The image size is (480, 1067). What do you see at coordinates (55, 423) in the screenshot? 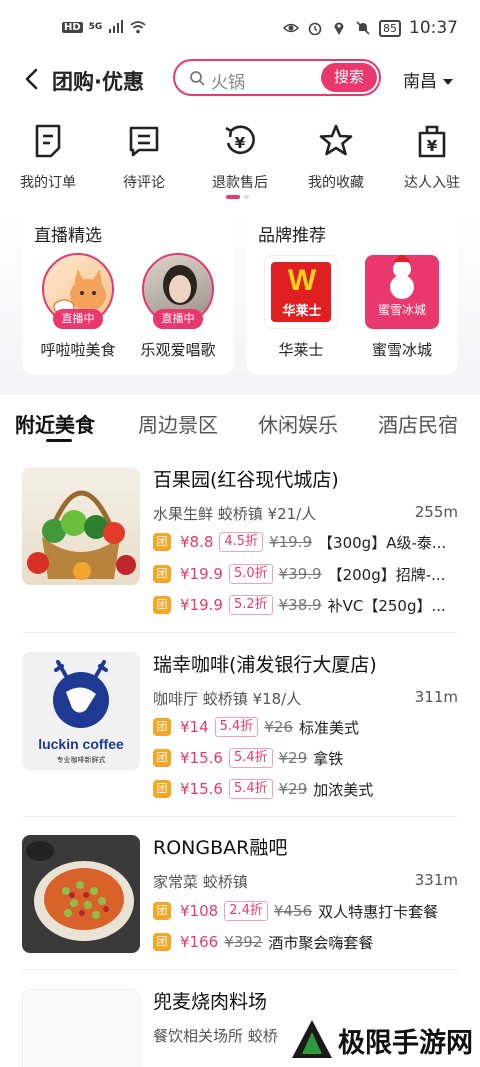
I see `tab-nearby-food: 附近美食` at bounding box center [55, 423].